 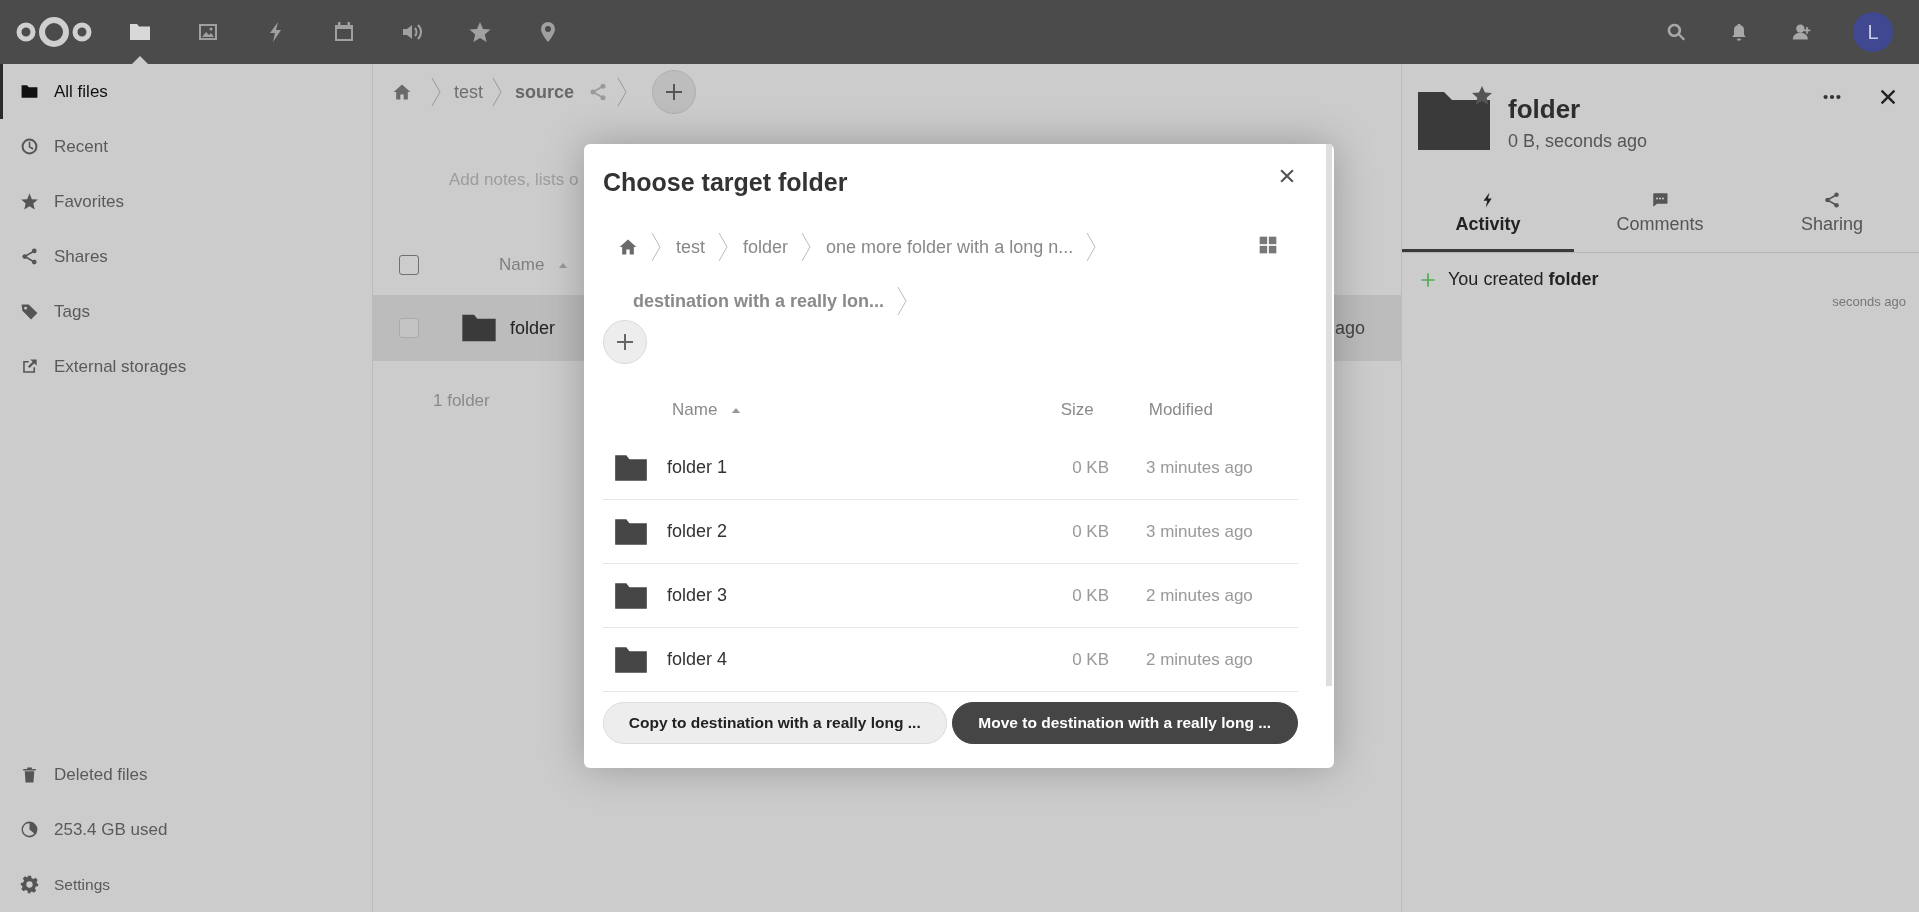 I want to click on breadcrumb-link: source, so click(x=545, y=92).